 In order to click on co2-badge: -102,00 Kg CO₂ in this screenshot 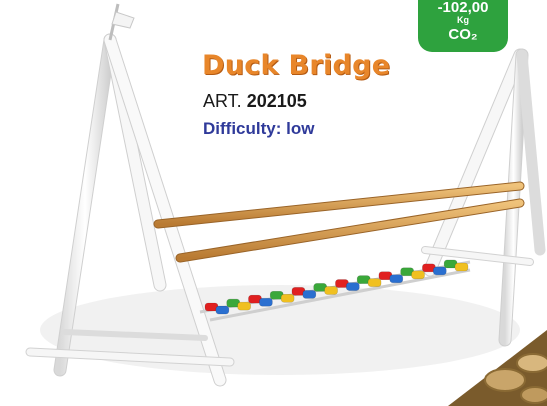, I will do `click(463, 26)`.